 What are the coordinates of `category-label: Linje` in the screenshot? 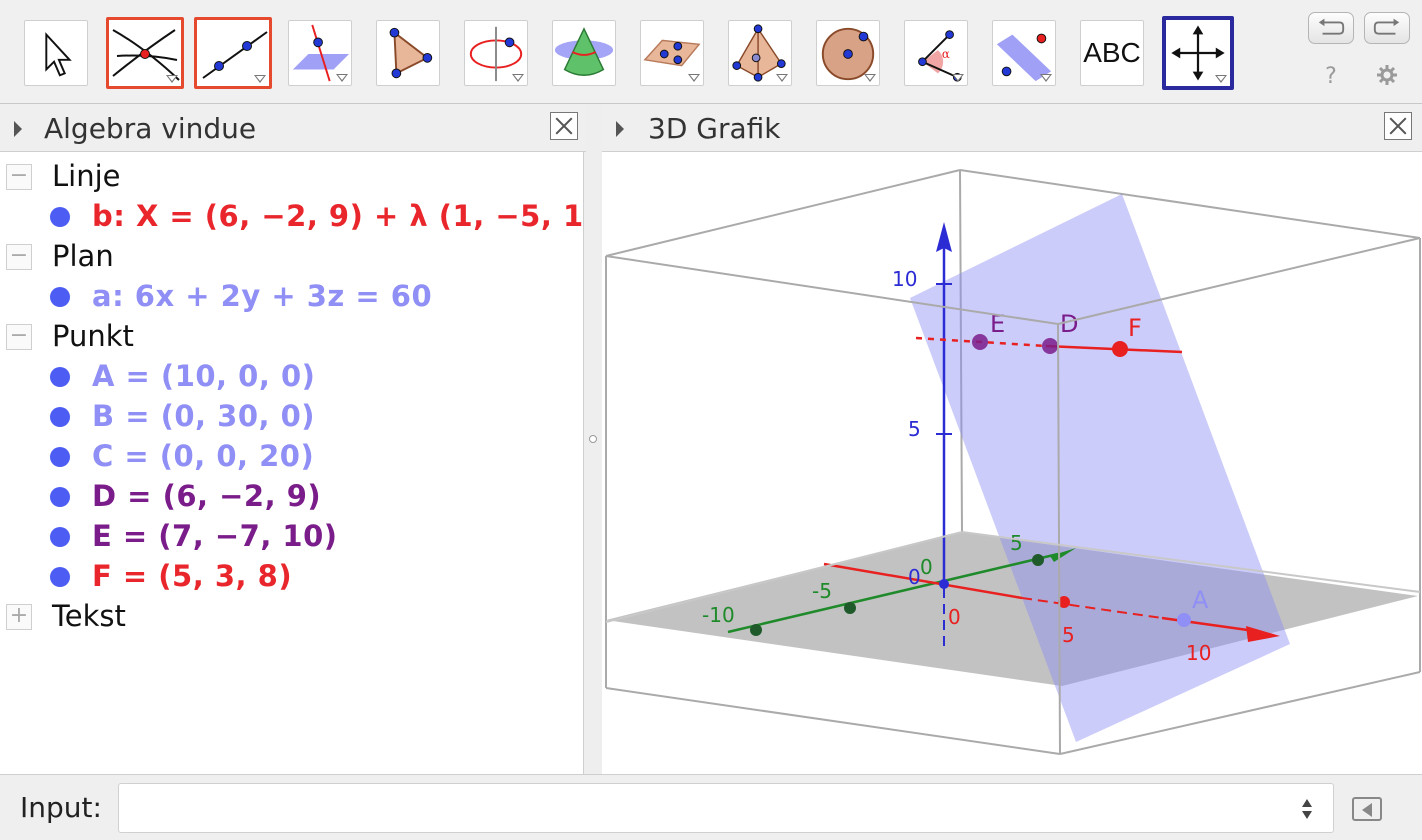 It's located at (86, 176).